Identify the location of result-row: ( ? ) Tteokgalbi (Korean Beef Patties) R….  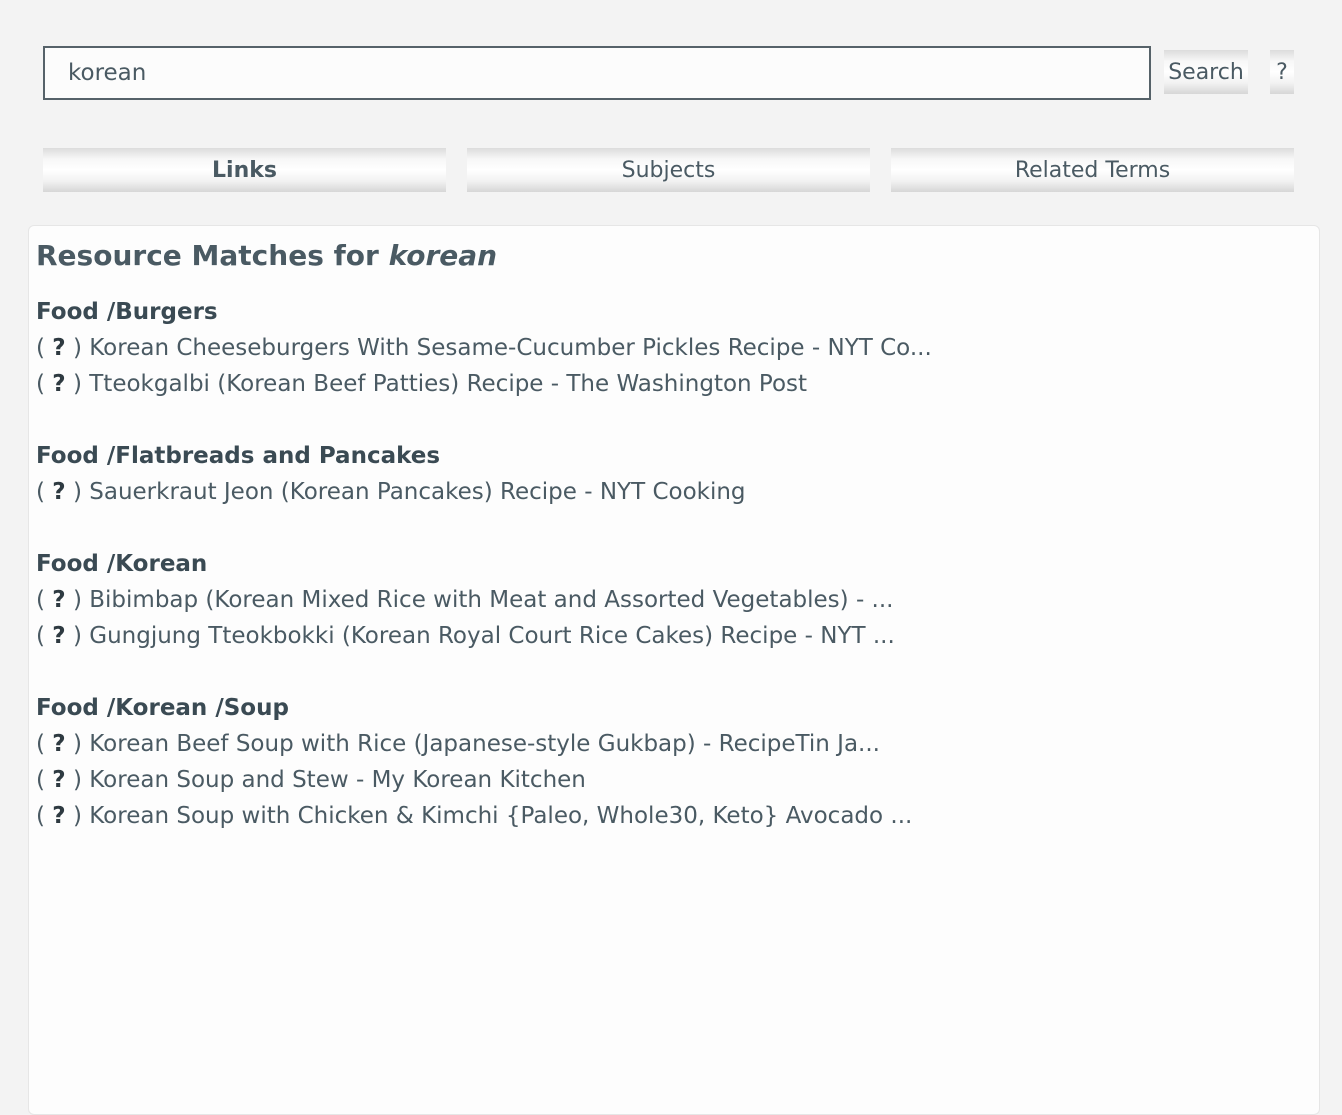
(677, 384).